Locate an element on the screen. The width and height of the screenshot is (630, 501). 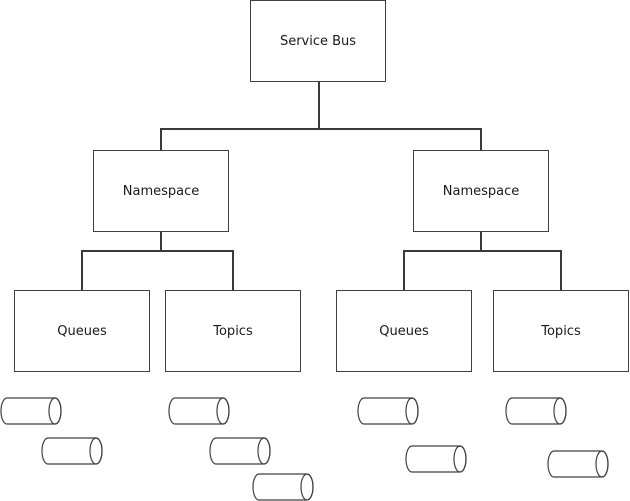
connector-ns2-queues is located at coordinates (404, 270).